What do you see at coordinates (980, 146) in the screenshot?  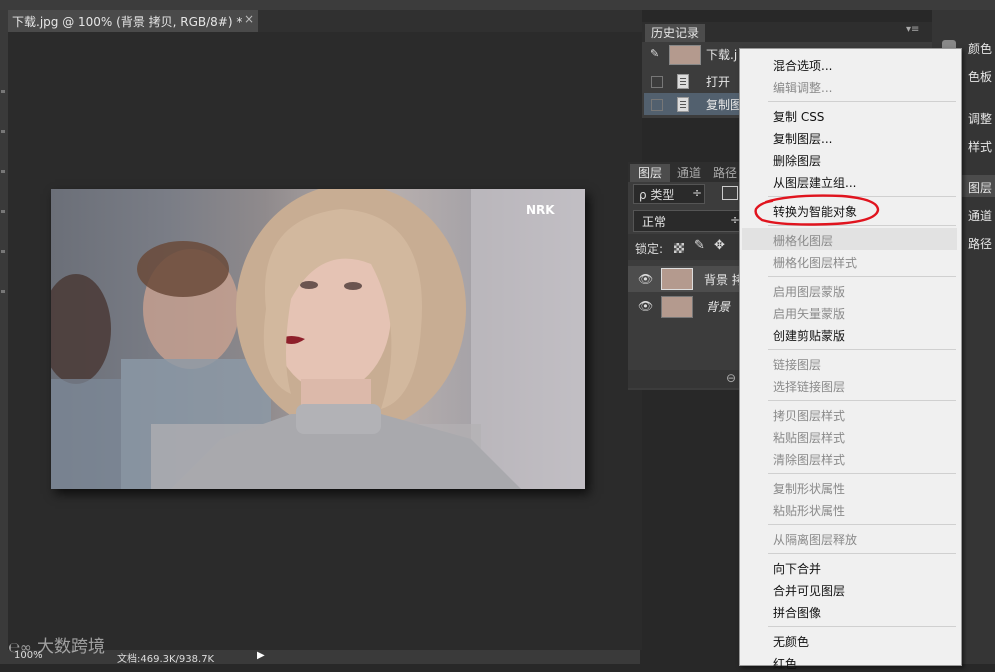 I see `panel-styles: 样式` at bounding box center [980, 146].